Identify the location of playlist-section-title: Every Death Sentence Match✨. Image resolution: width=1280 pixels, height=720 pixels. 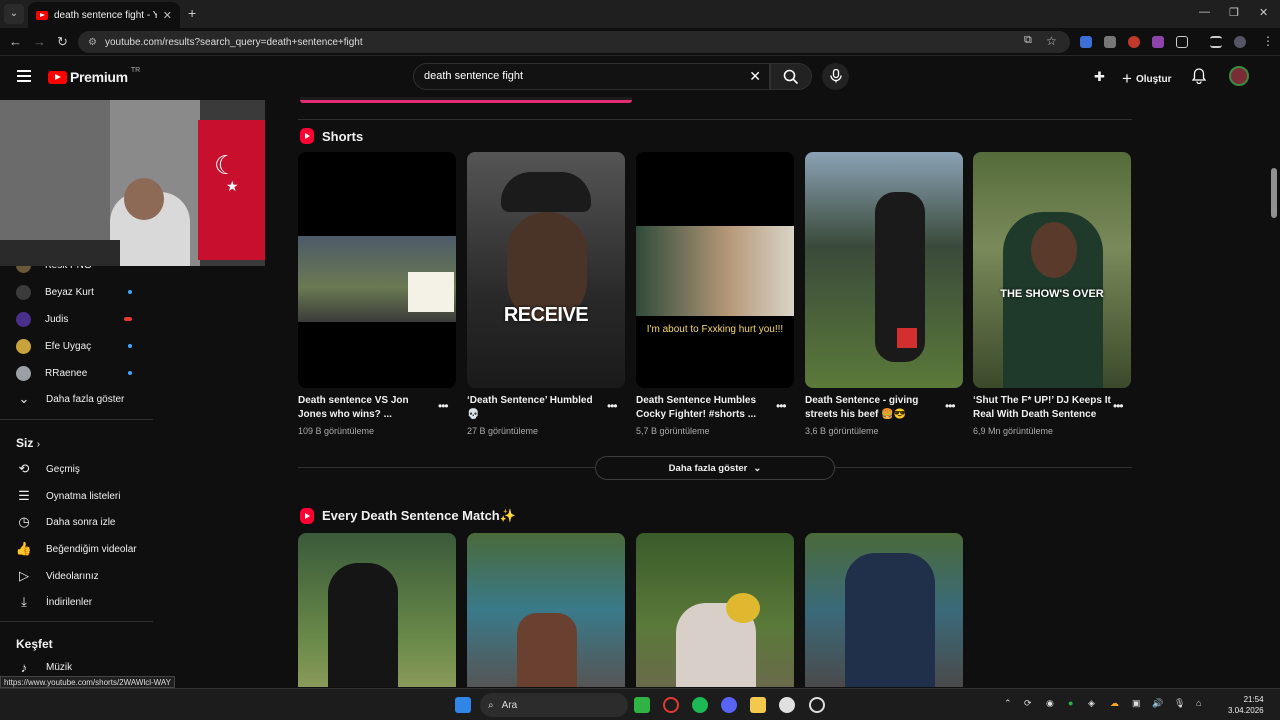
(408, 516).